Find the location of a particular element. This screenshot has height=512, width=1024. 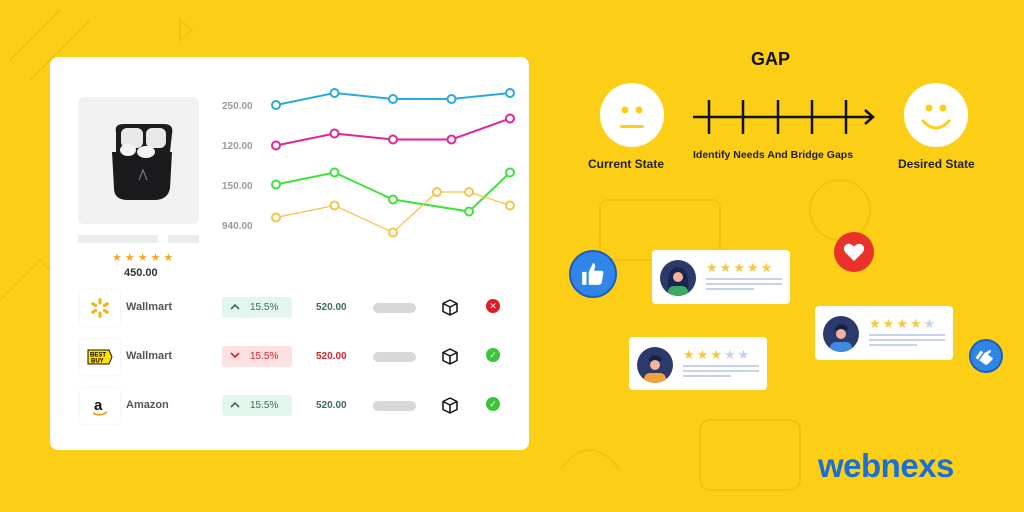

product-price: 450.00 is located at coordinates (141, 273).